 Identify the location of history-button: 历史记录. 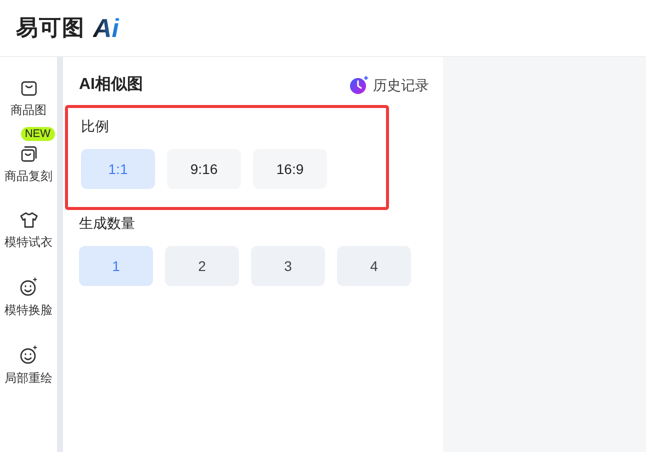
(389, 85).